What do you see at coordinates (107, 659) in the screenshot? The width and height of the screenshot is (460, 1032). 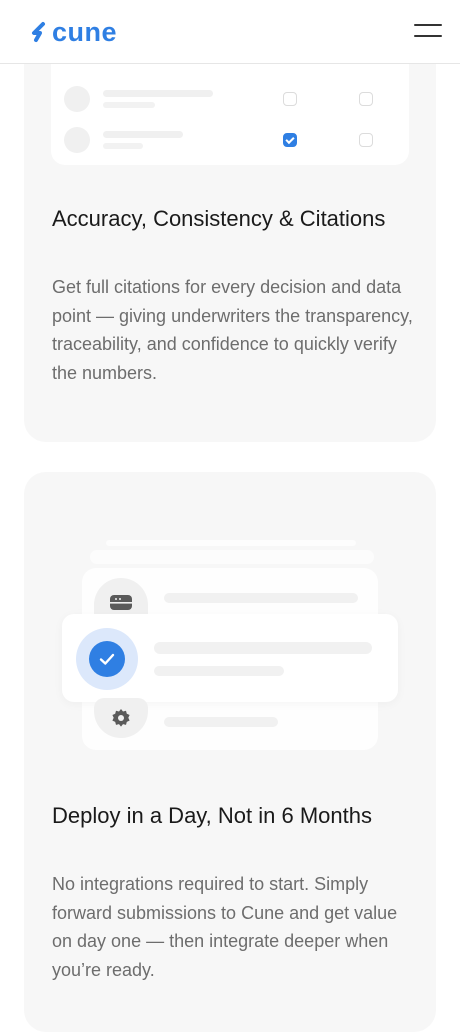 I see `checkmark-icon` at bounding box center [107, 659].